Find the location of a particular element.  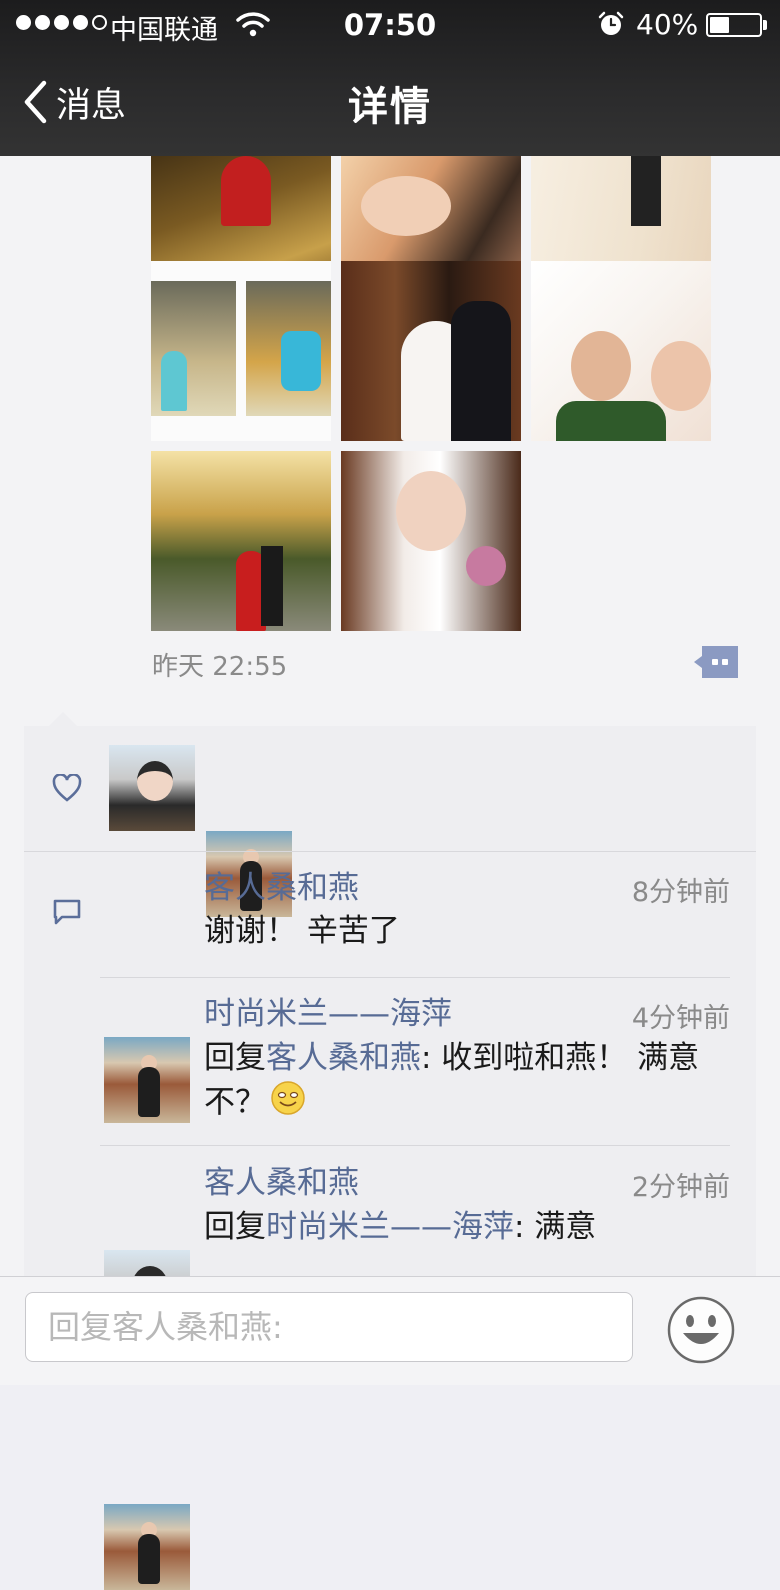

battery-icon is located at coordinates (734, 25).